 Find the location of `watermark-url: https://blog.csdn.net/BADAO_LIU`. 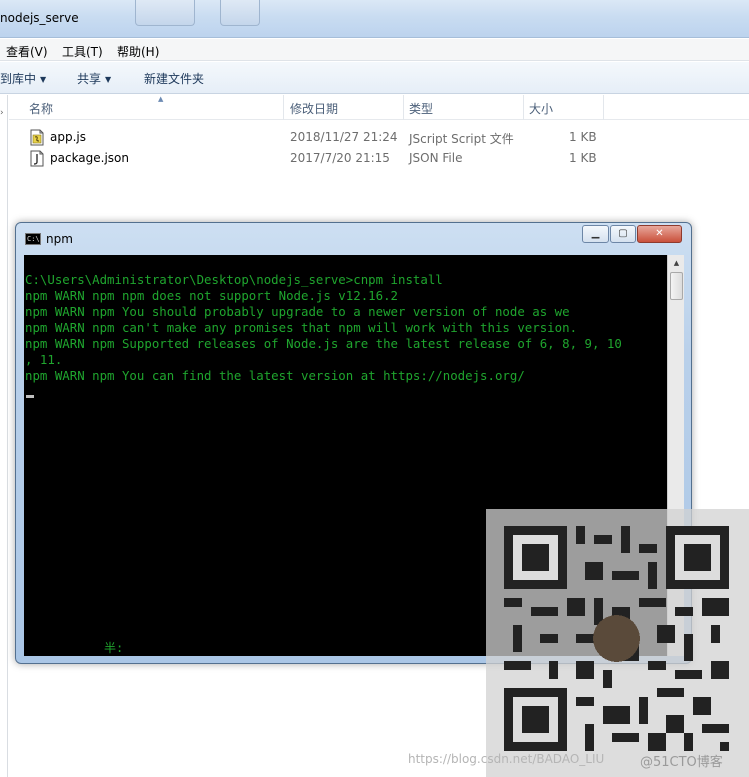

watermark-url: https://blog.csdn.net/BADAO_LIU is located at coordinates (506, 759).